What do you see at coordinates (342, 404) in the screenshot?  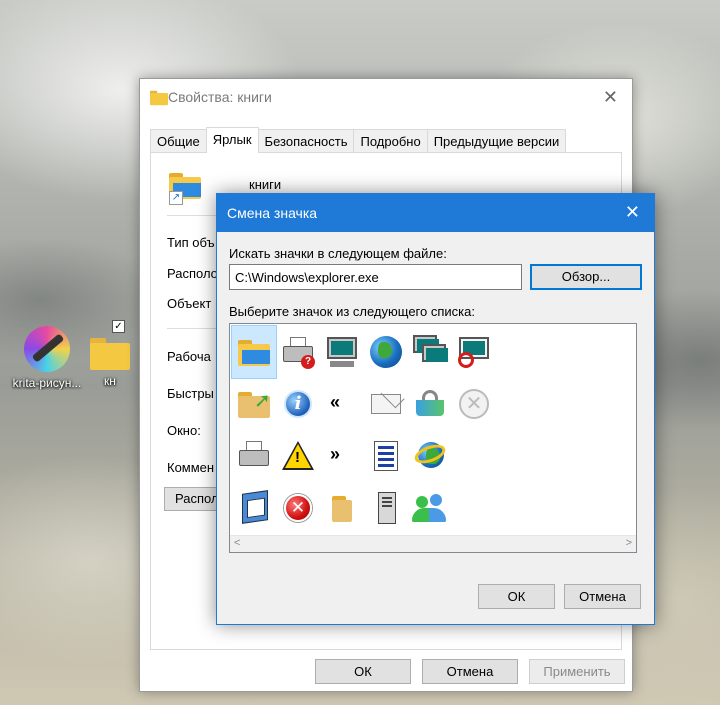 I see `icon-cell: «` at bounding box center [342, 404].